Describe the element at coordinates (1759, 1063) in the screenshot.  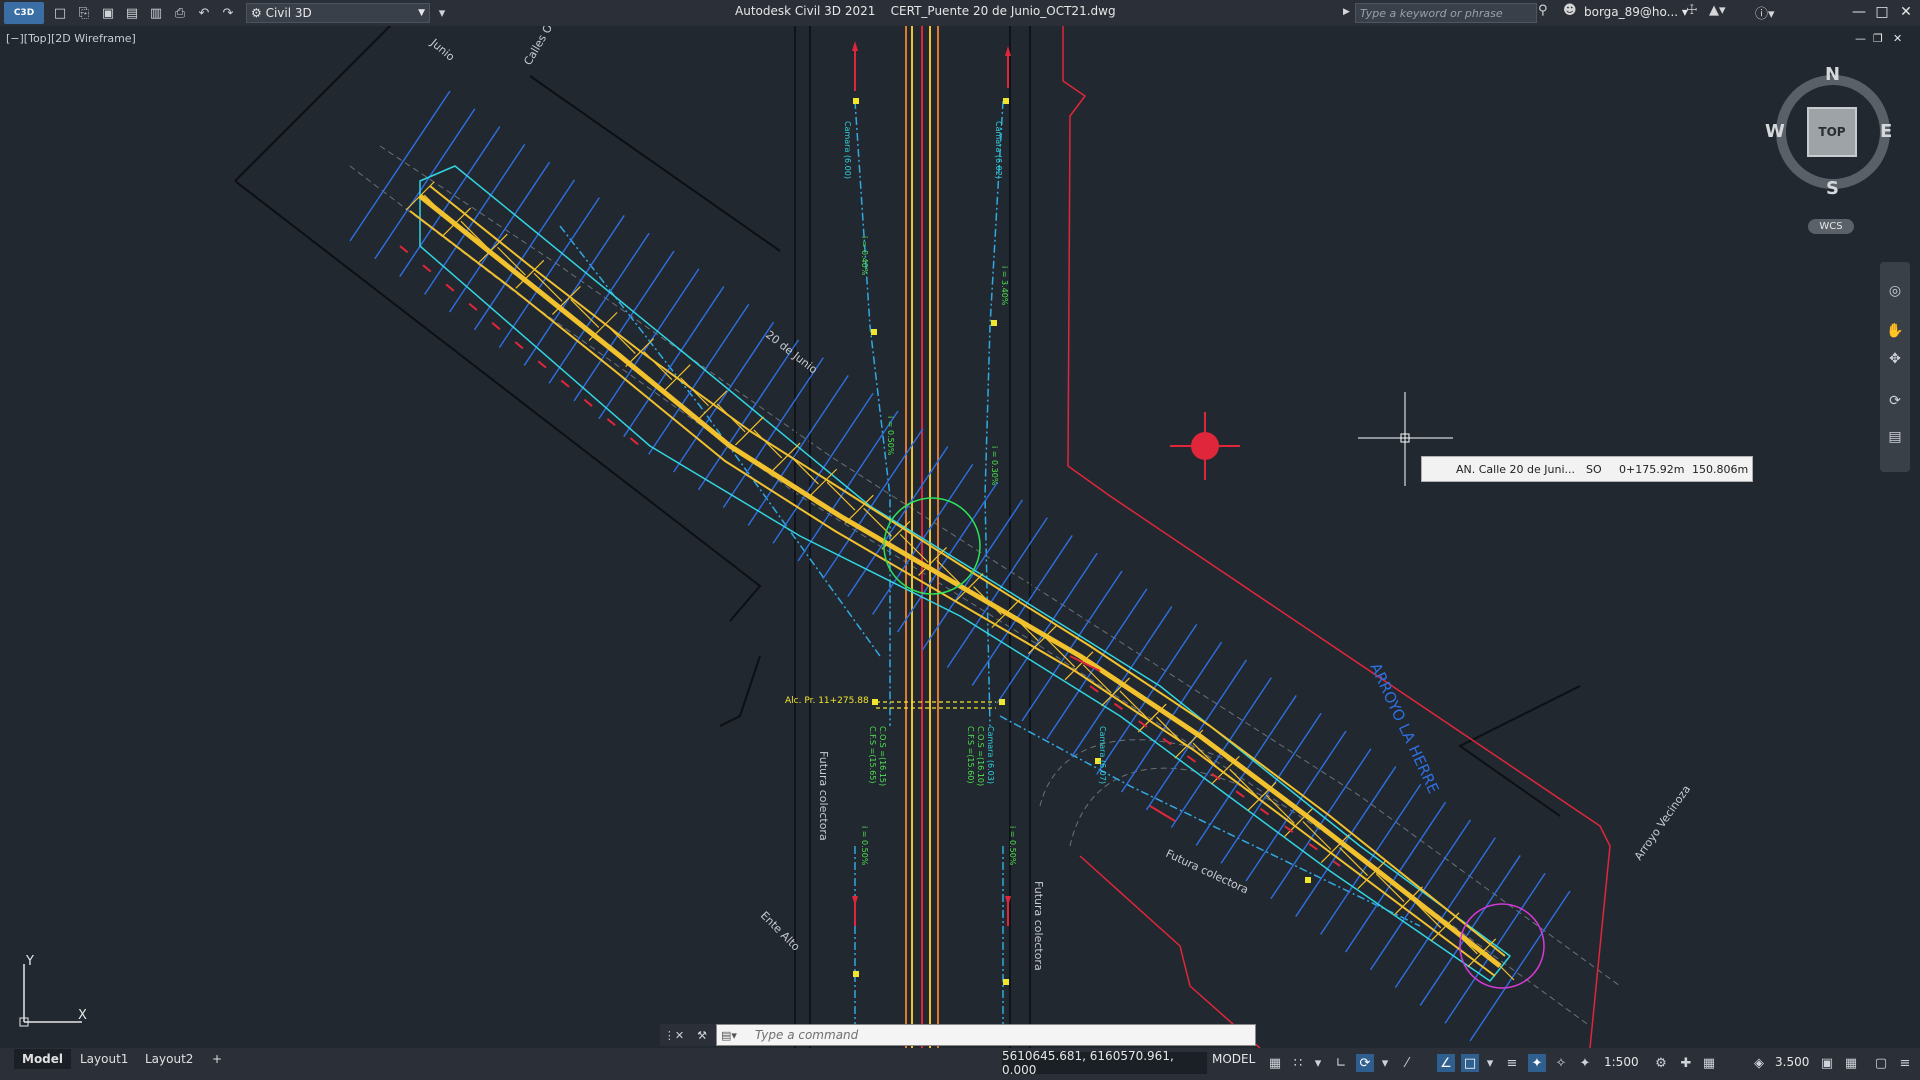
I see `annotation-monitor-icon: ◈` at that location.